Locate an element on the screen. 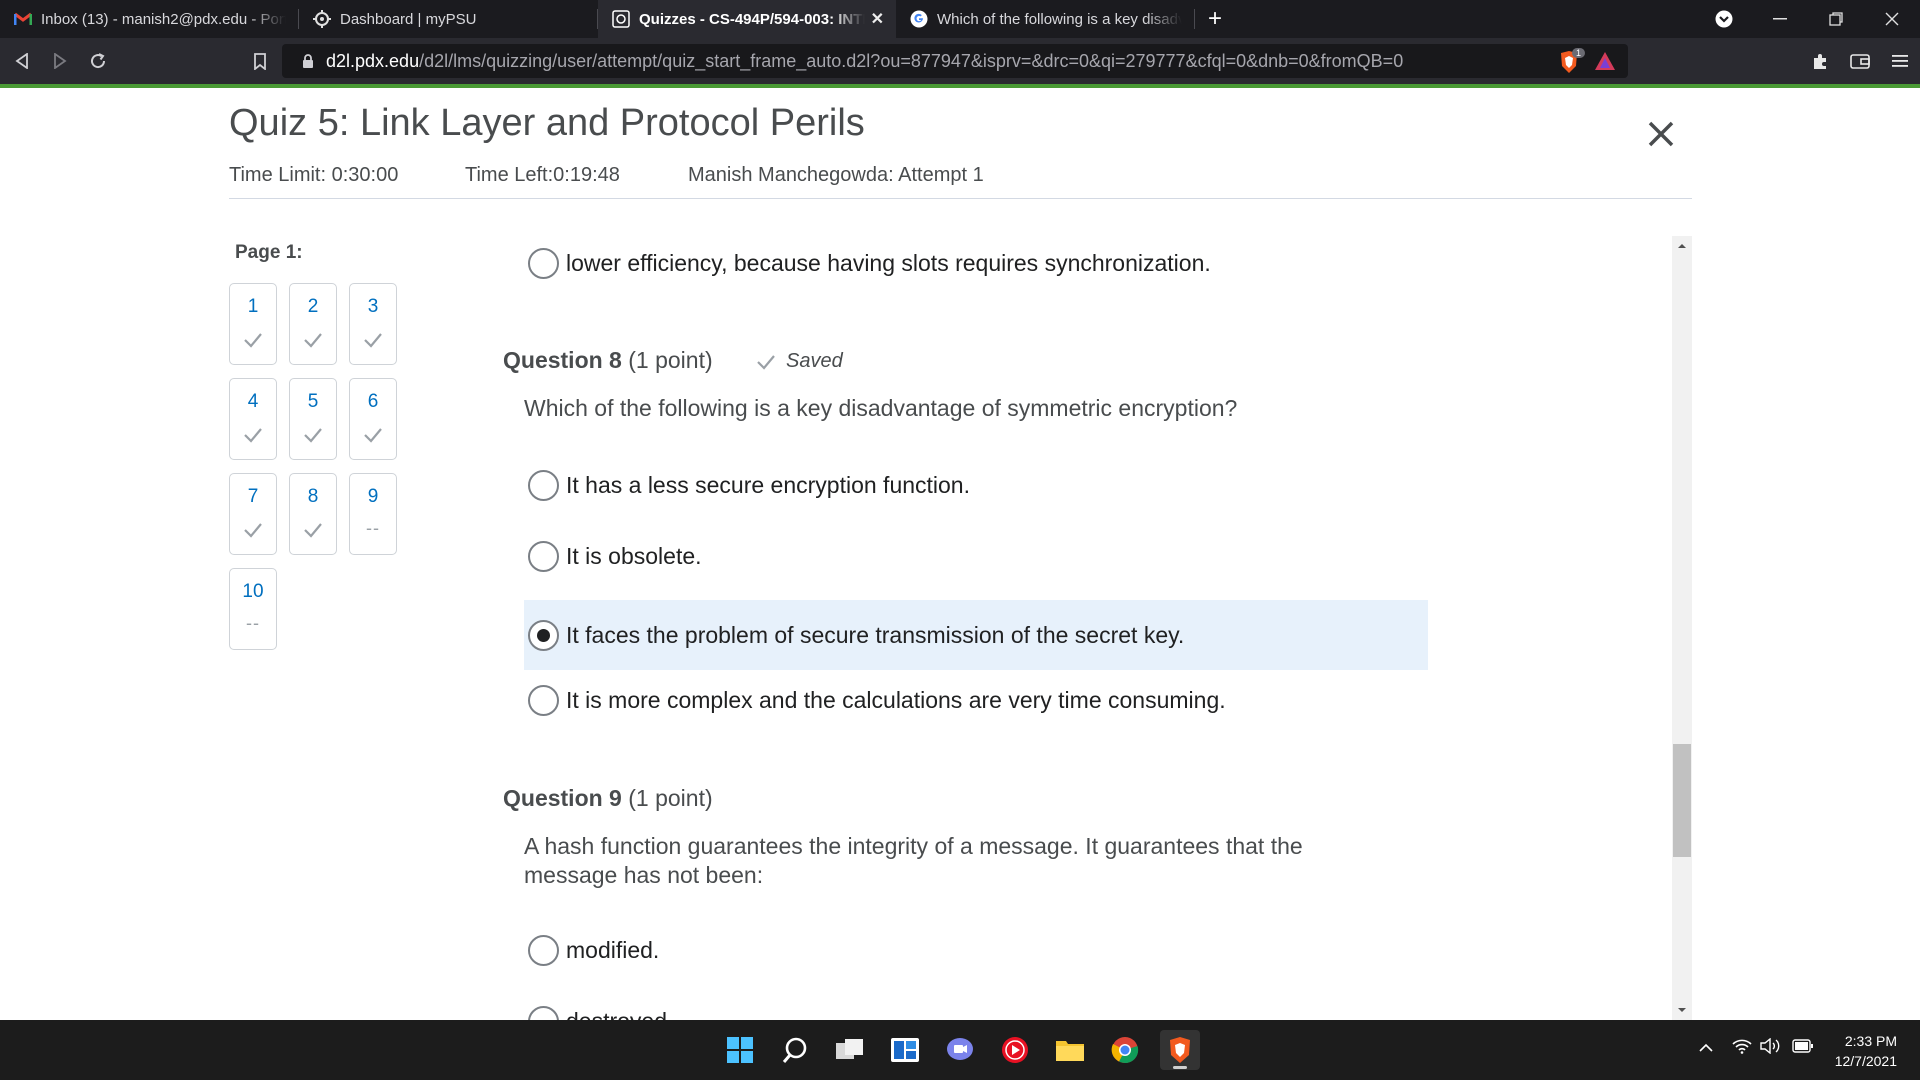  extensions-icon is located at coordinates (1820, 61).